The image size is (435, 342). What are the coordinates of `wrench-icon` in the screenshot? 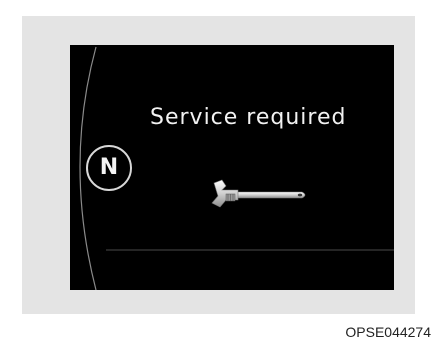 It's located at (258, 193).